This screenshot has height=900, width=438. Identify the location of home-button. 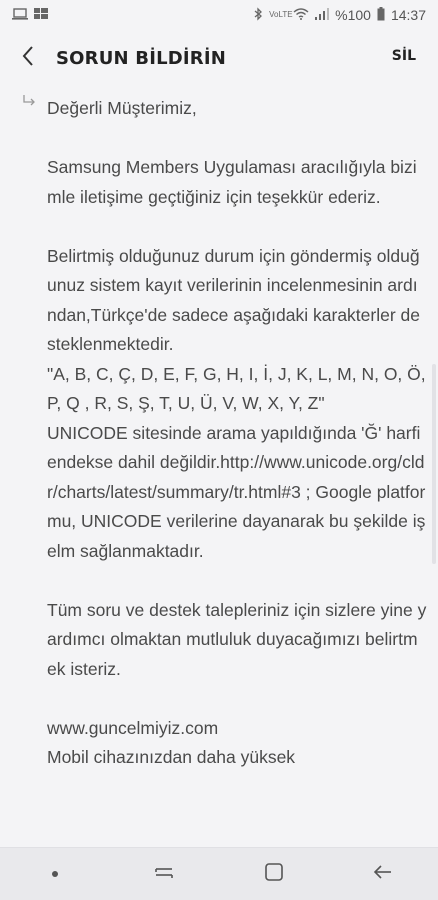
(274, 874).